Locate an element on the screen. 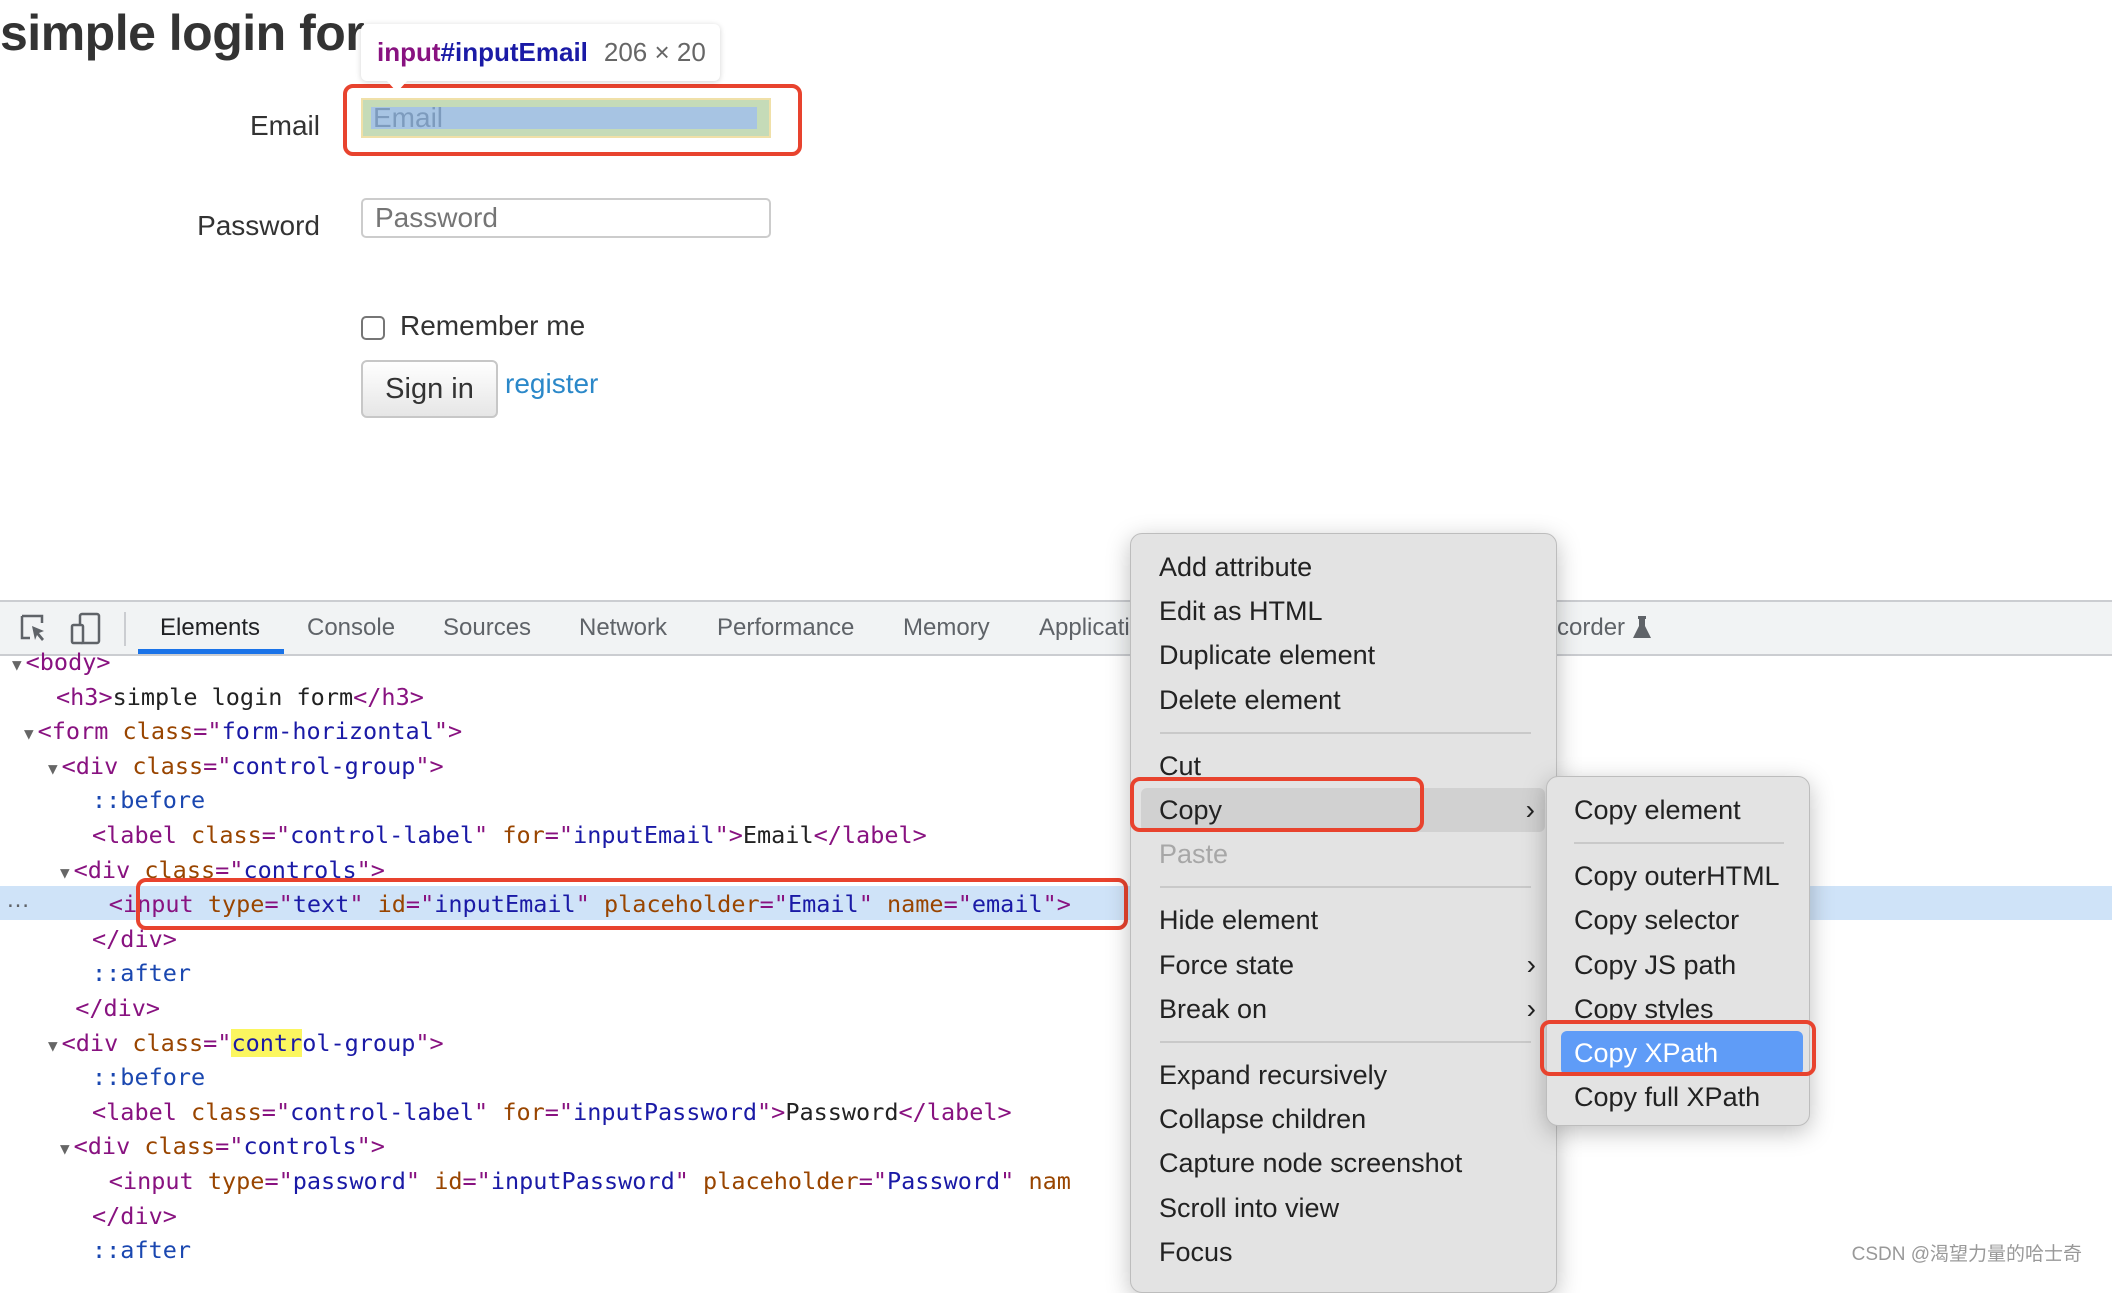 The height and width of the screenshot is (1293, 2112). menu-item-force-state: Force state › is located at coordinates (1343, 965).